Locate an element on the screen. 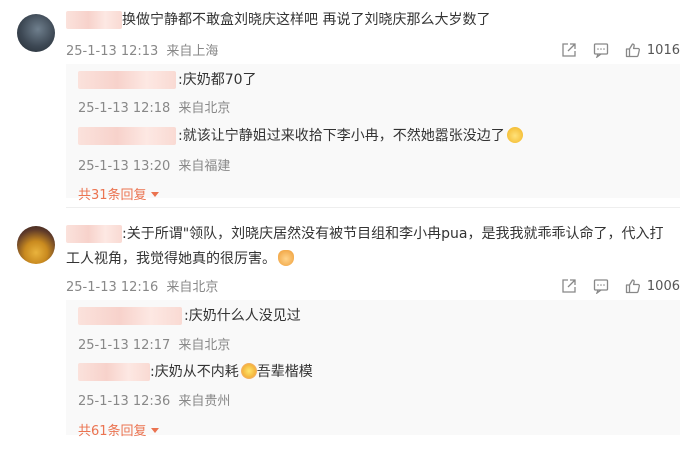 The image size is (700, 455). reply-meta: 25-1-13 12:18 来自北京 is located at coordinates (158, 106).